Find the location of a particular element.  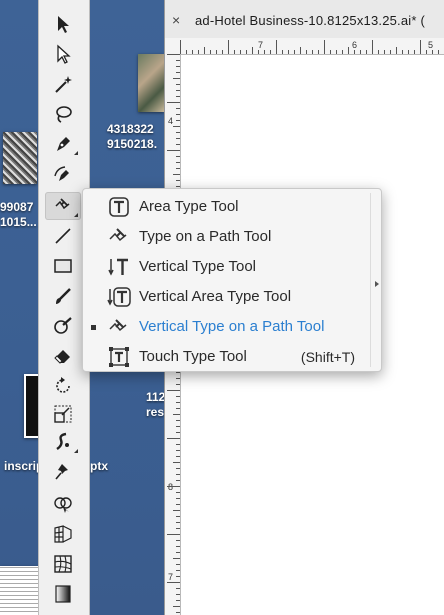

menu-item-area-type-tool: Area Type Tool is located at coordinates (226, 207).